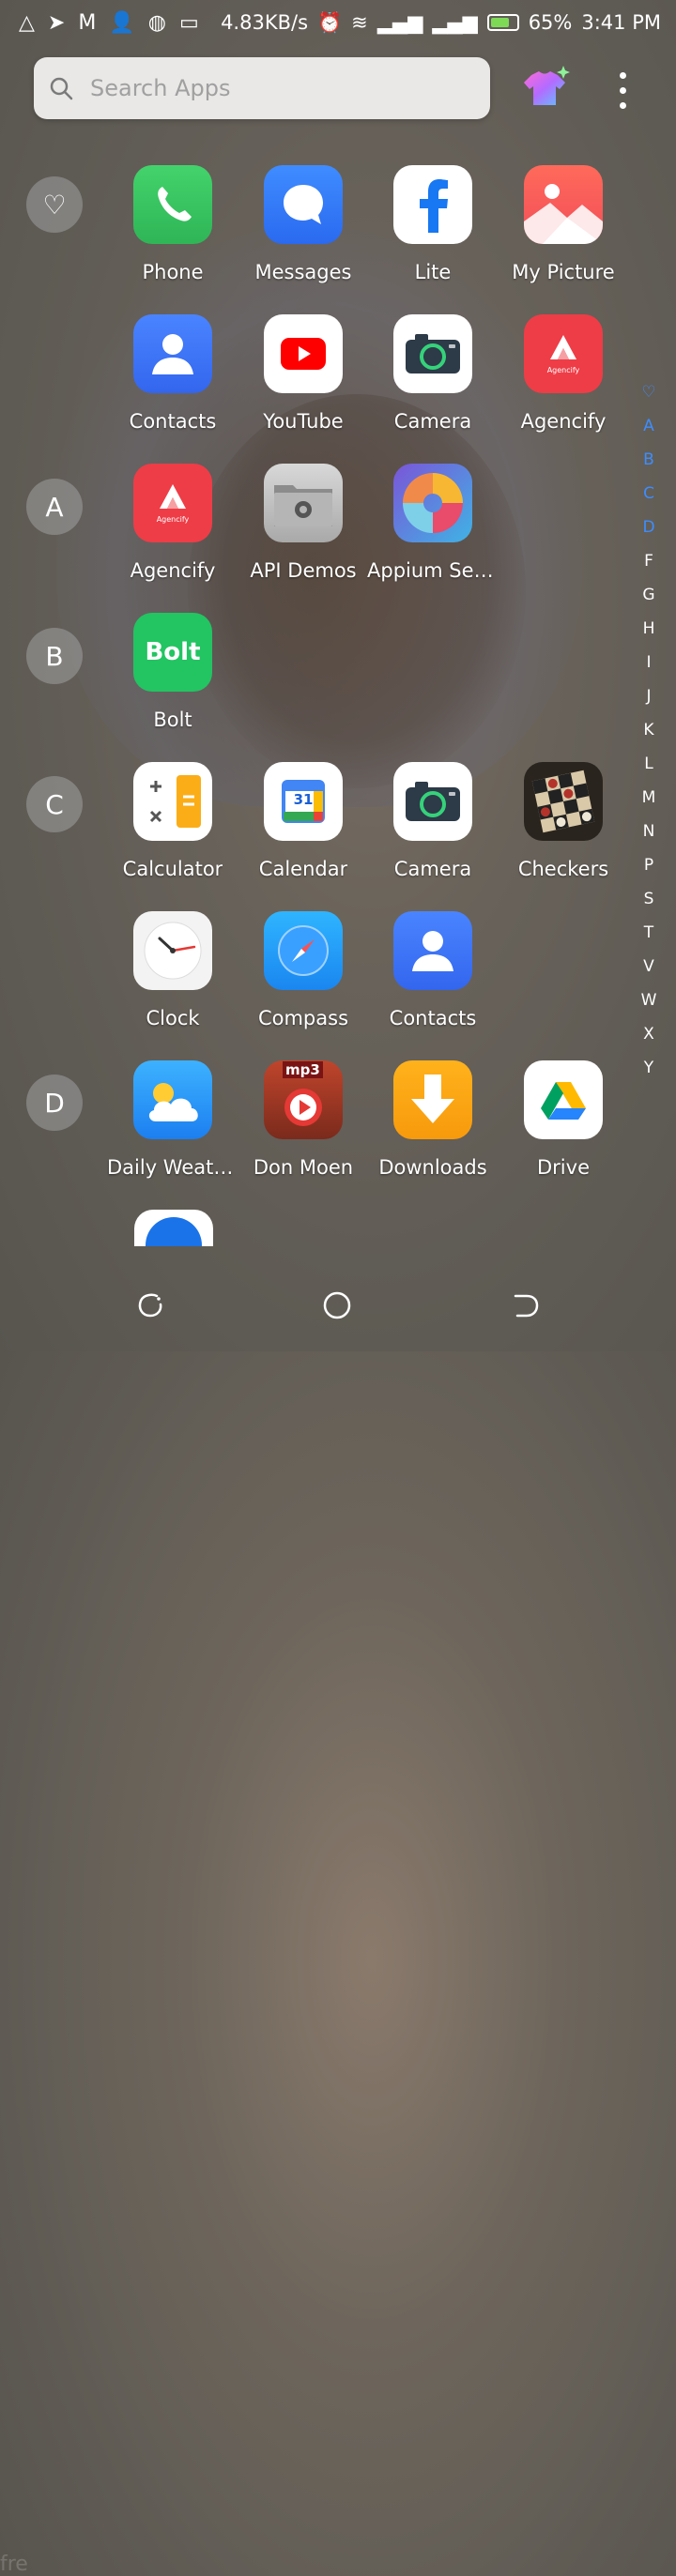  What do you see at coordinates (173, 869) in the screenshot?
I see `app-label: Calculator` at bounding box center [173, 869].